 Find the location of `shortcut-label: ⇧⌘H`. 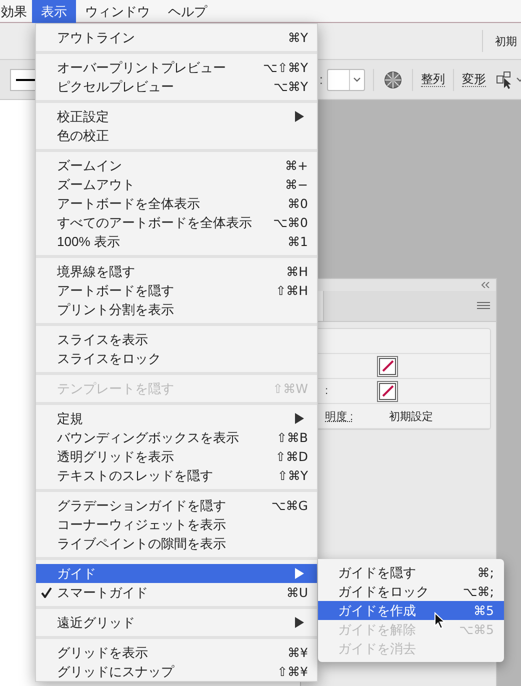

shortcut-label: ⇧⌘H is located at coordinates (292, 290).